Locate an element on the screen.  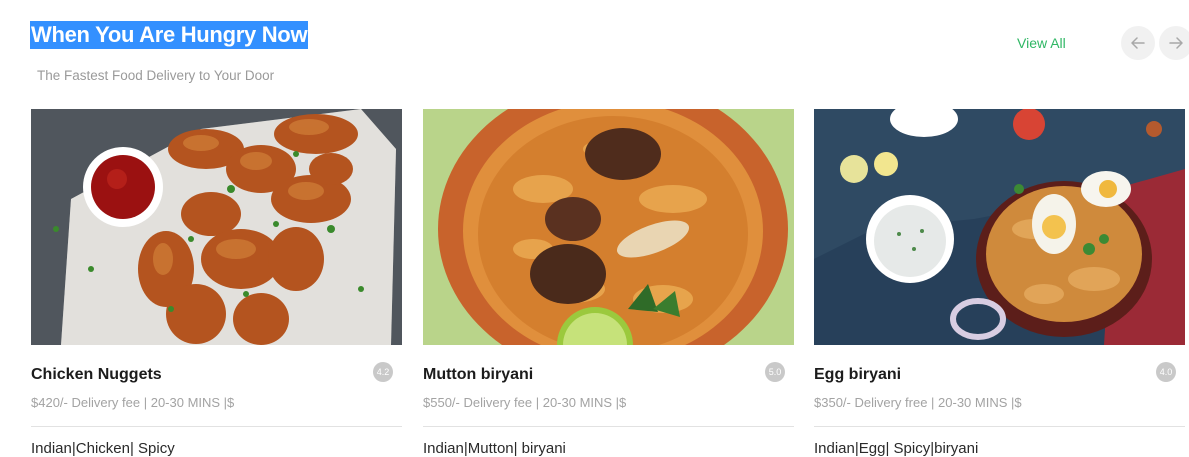
arrow-left-icon is located at coordinates (1138, 43).